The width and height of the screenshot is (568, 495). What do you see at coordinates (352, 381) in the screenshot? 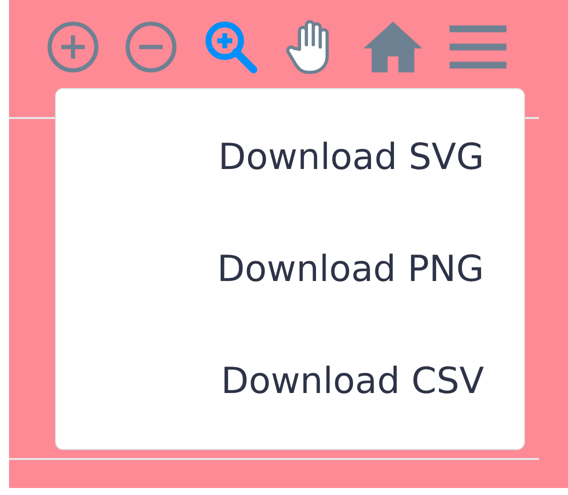
I see `menu-item: Download CSV` at bounding box center [352, 381].